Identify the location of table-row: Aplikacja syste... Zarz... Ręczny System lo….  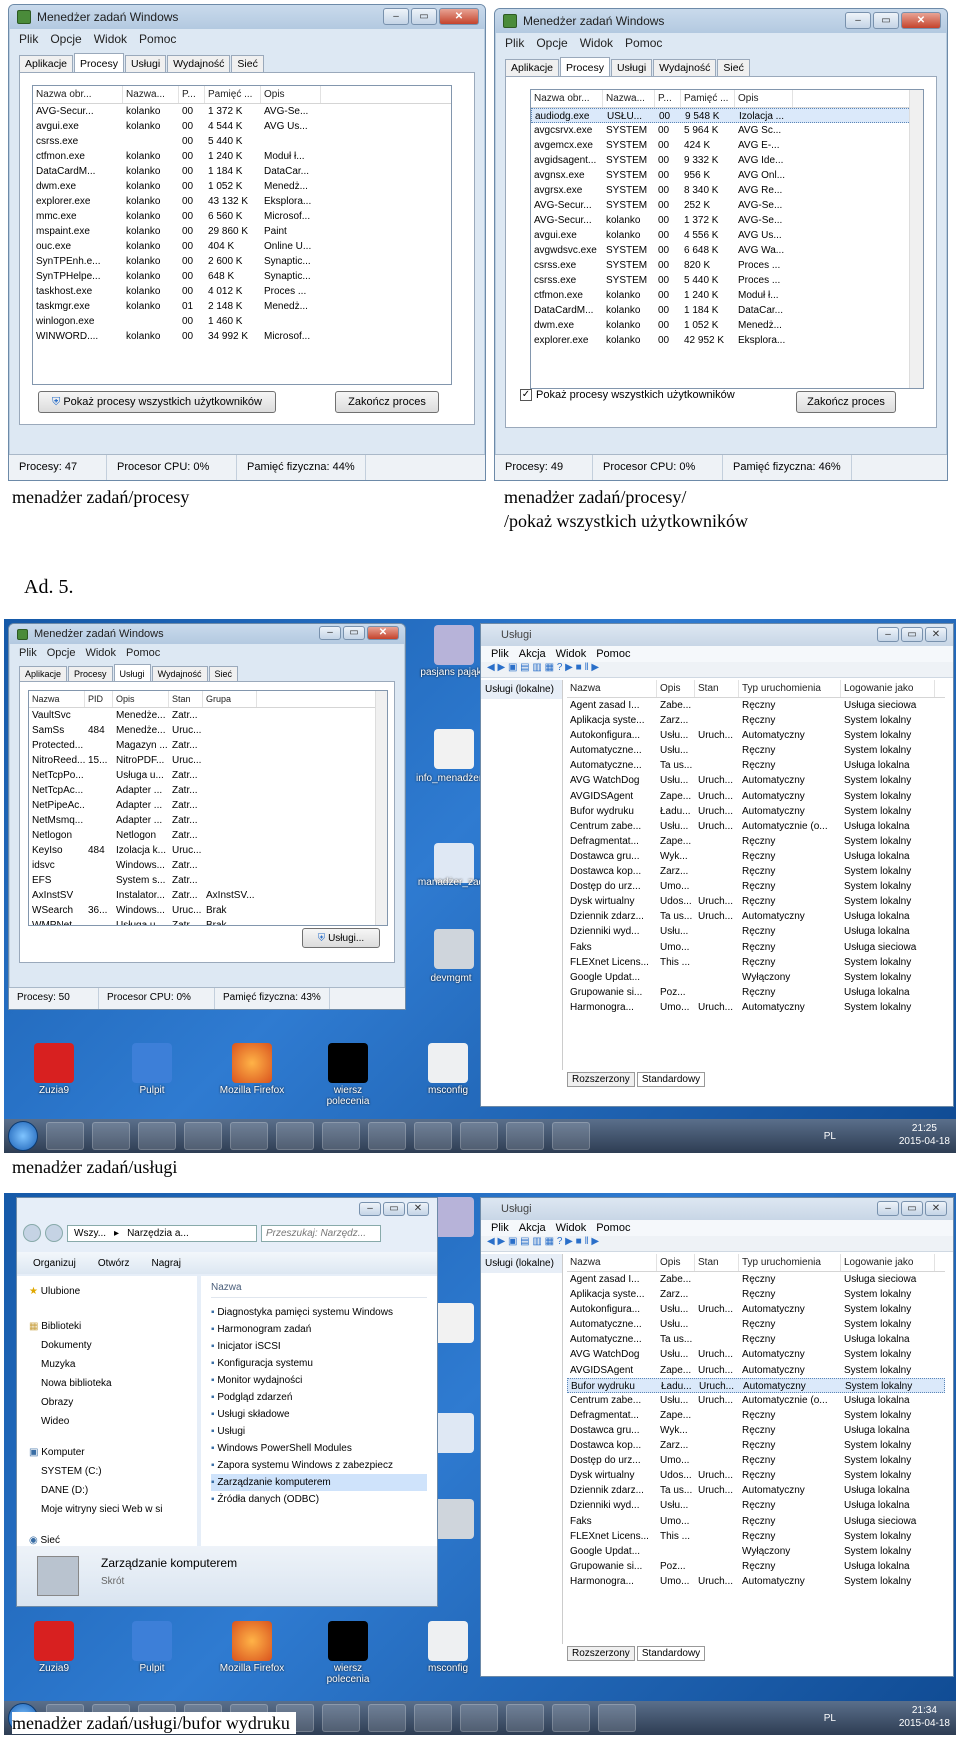
(756, 720).